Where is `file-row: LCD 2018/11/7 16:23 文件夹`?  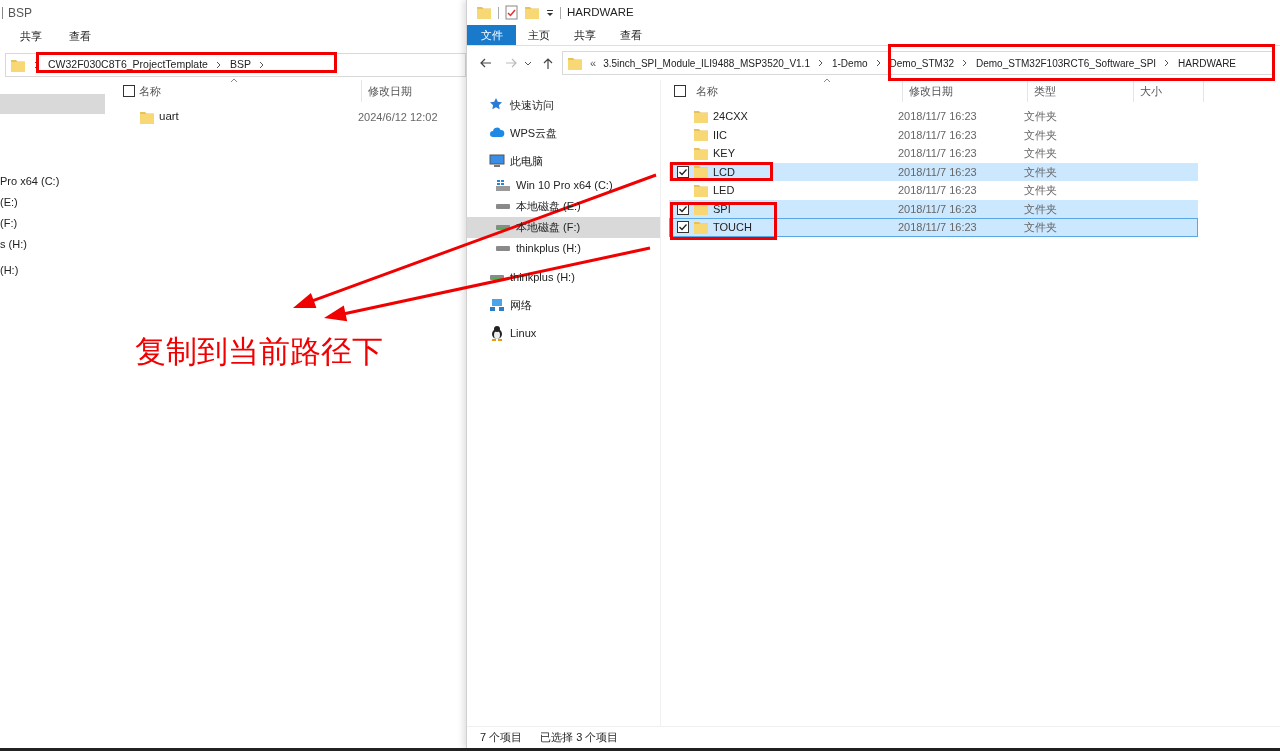
file-row: LCD 2018/11/7 16:23 文件夹 is located at coordinates (933, 171).